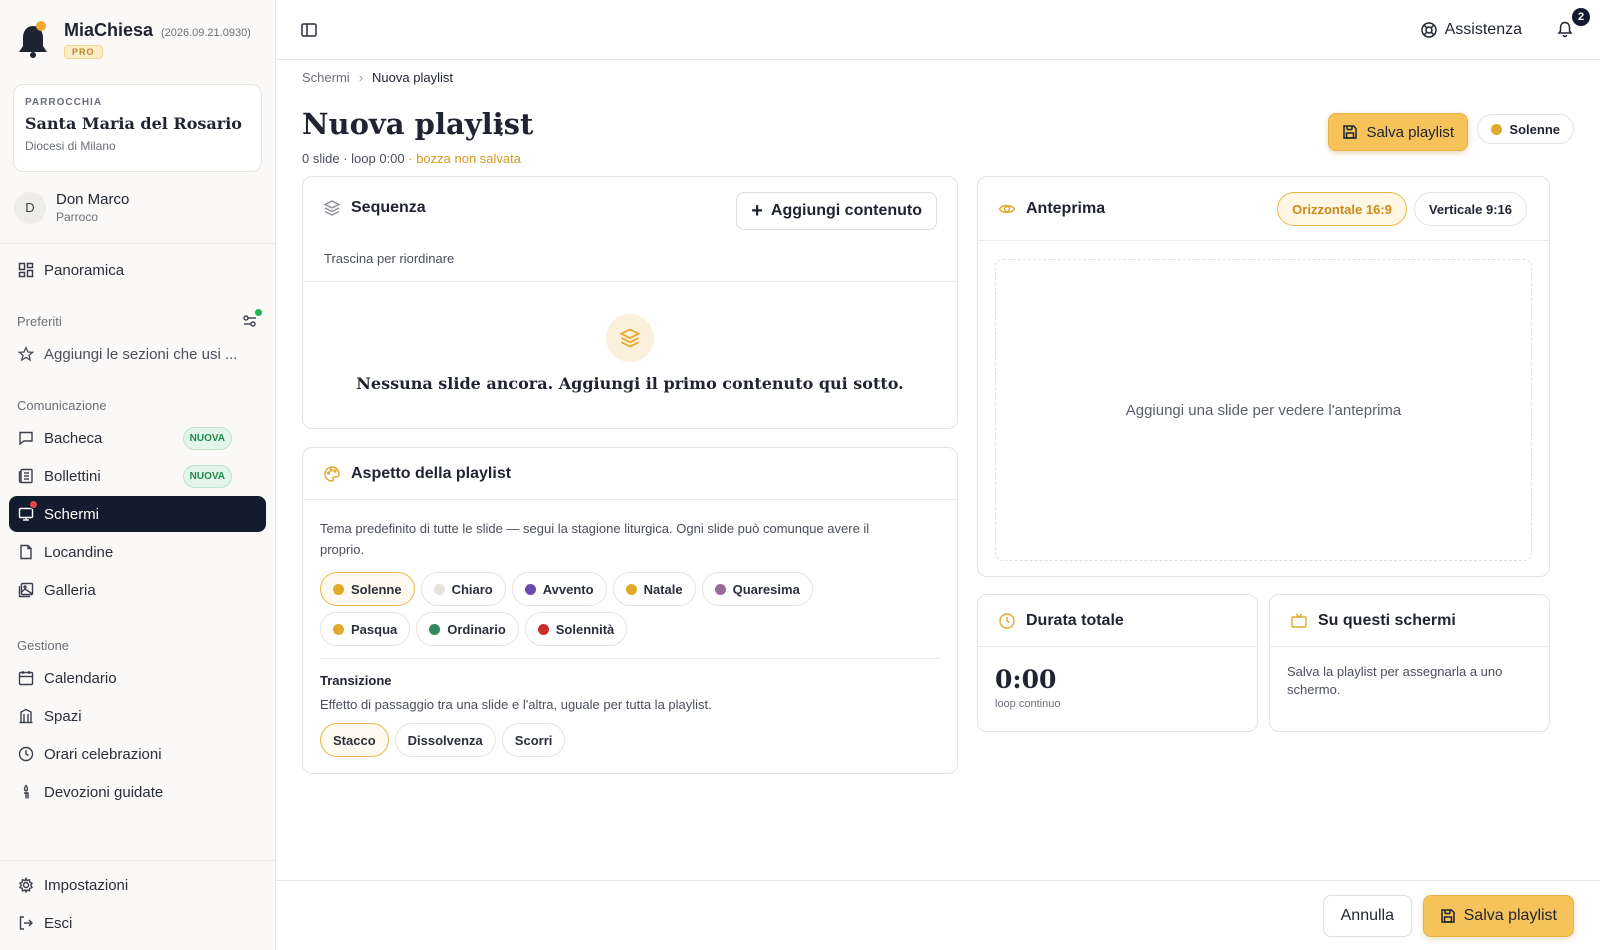  I want to click on brand: MiaChiesa (2026.09.21.0930) PRO, so click(137, 40).